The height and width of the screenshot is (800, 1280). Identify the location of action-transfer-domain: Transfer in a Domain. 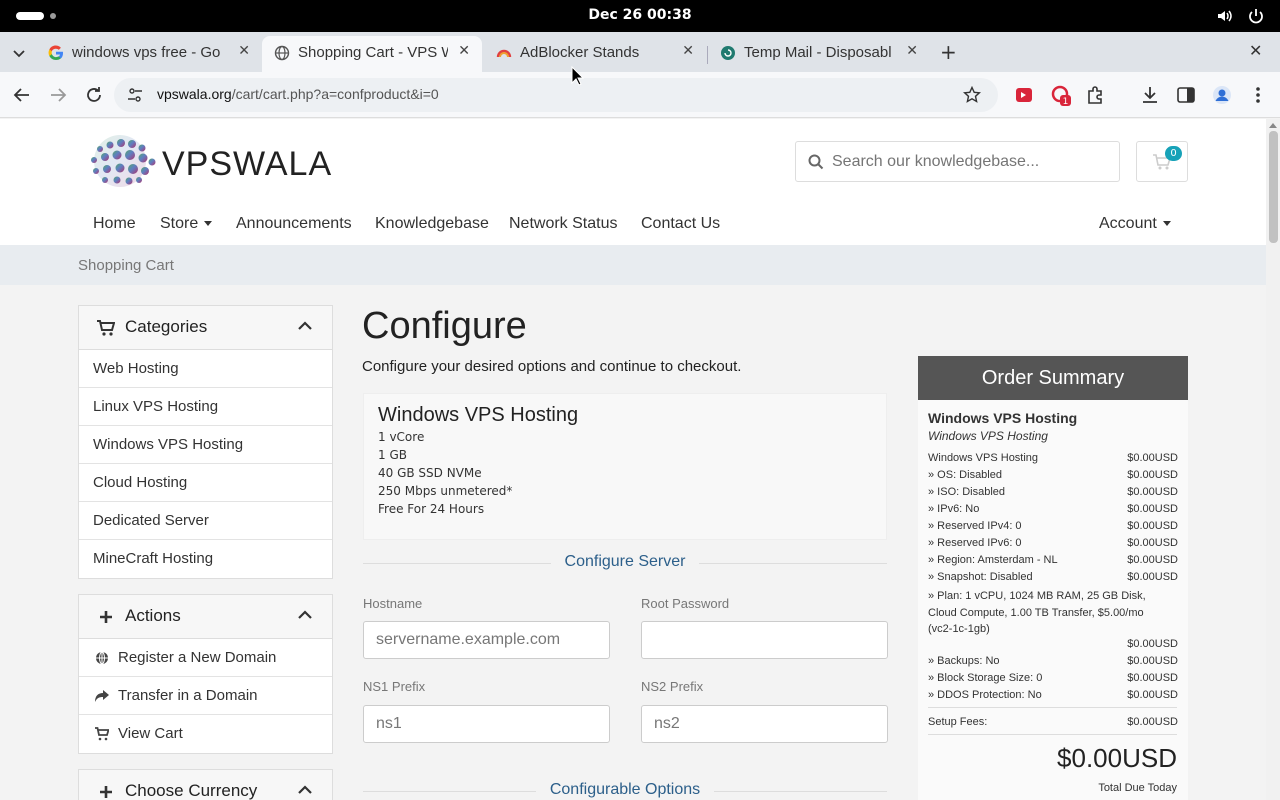
(205, 696).